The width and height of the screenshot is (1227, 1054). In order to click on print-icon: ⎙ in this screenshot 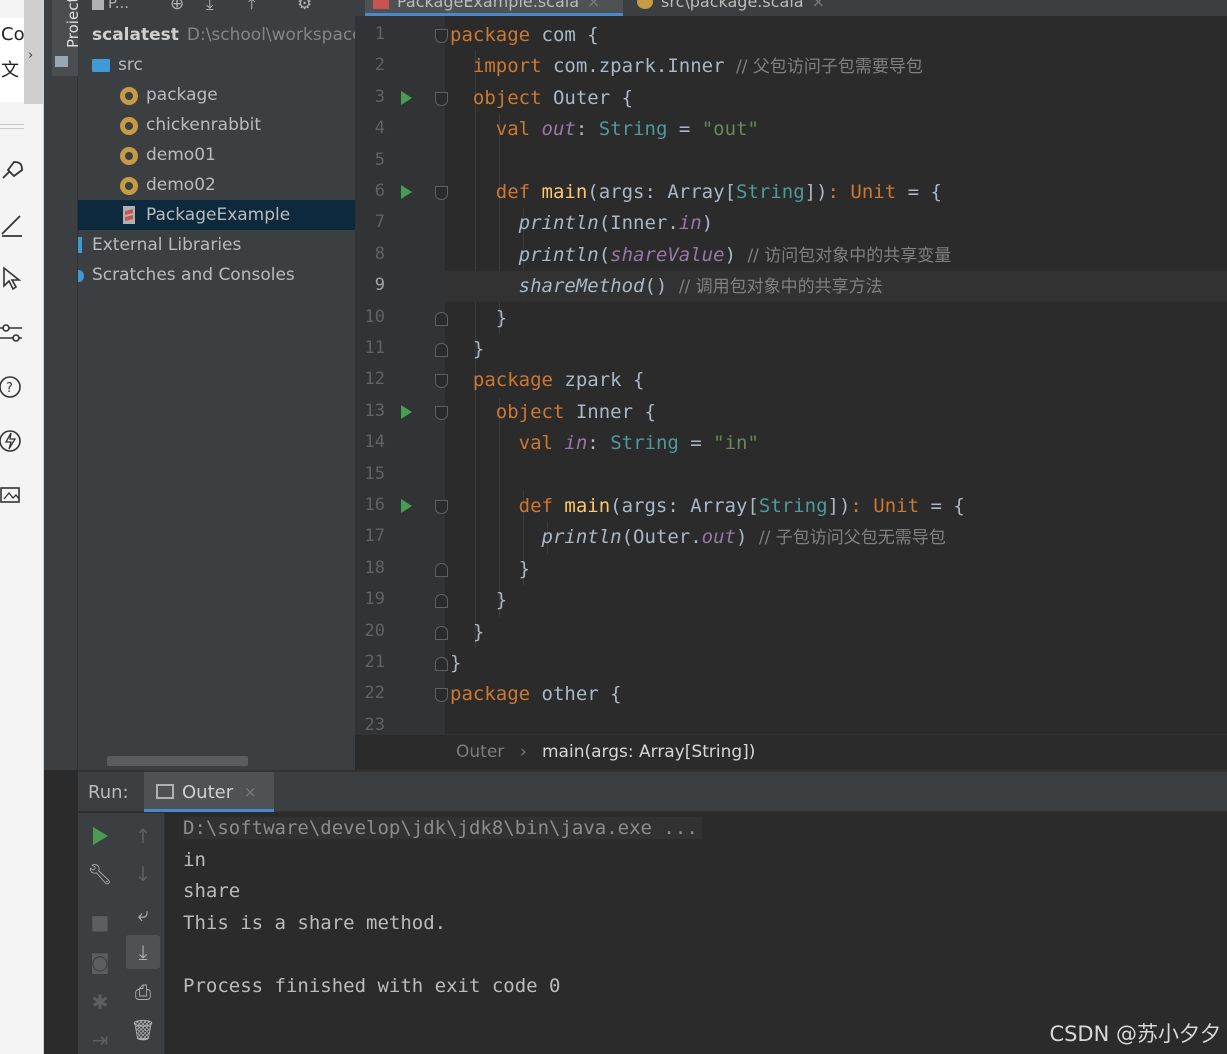, I will do `click(143, 992)`.